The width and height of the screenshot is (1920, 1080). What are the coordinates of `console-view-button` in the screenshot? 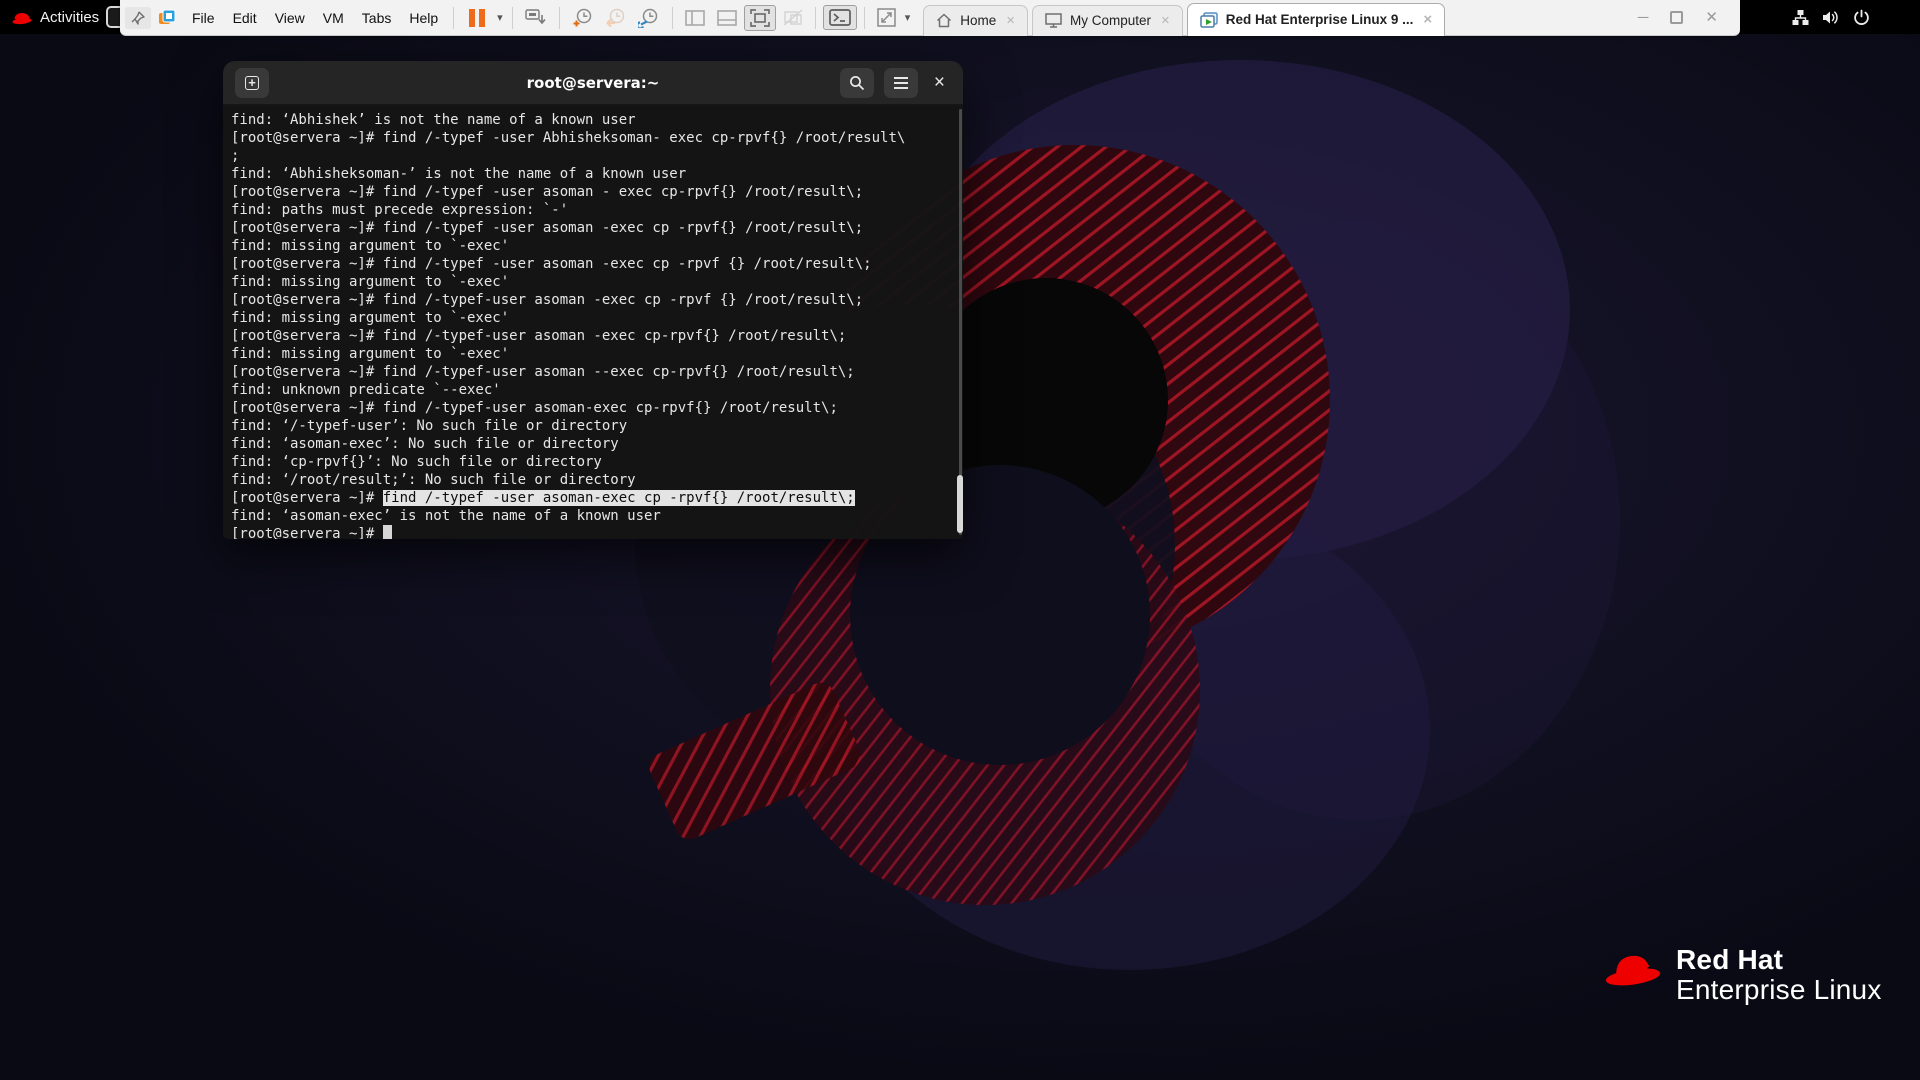 It's located at (839, 17).